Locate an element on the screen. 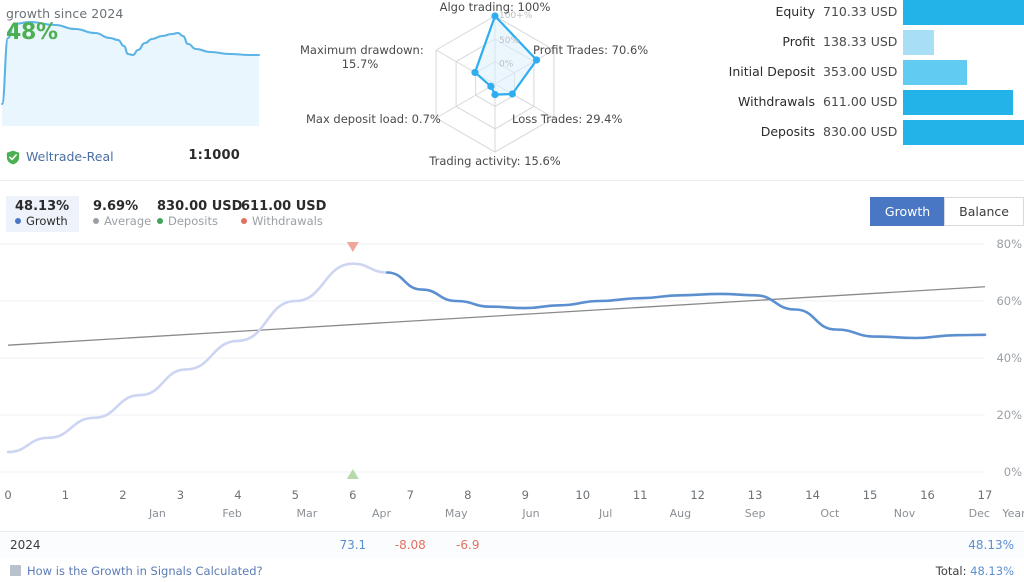  legend-name: Withdrawals is located at coordinates (283, 221).